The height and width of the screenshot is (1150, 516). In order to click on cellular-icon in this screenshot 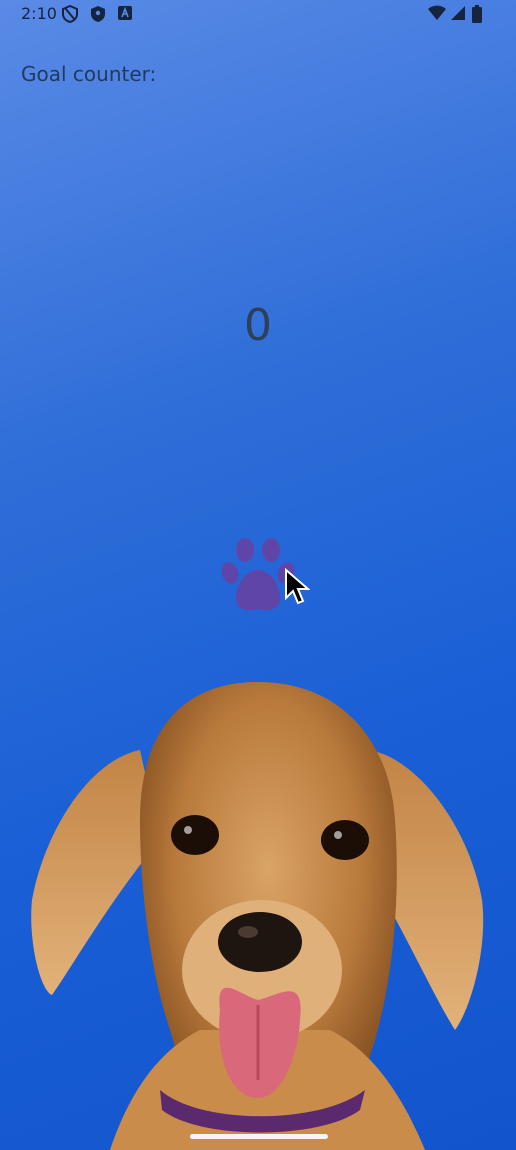, I will do `click(458, 13)`.